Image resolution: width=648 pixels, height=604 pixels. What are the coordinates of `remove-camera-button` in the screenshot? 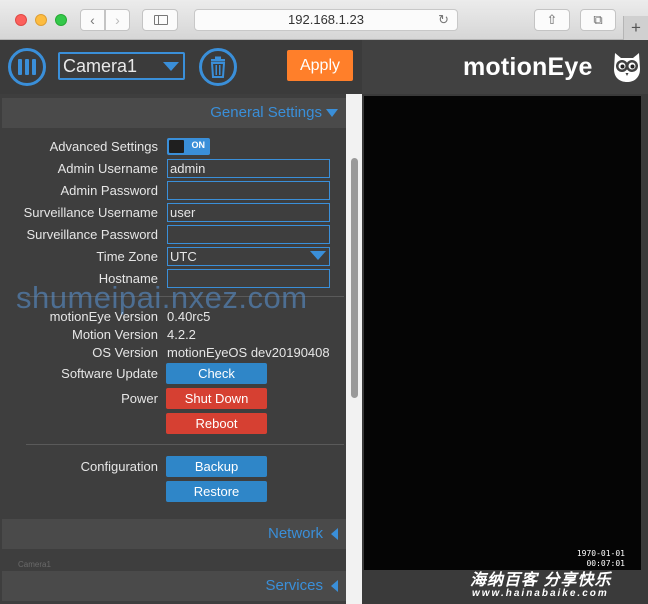 It's located at (218, 67).